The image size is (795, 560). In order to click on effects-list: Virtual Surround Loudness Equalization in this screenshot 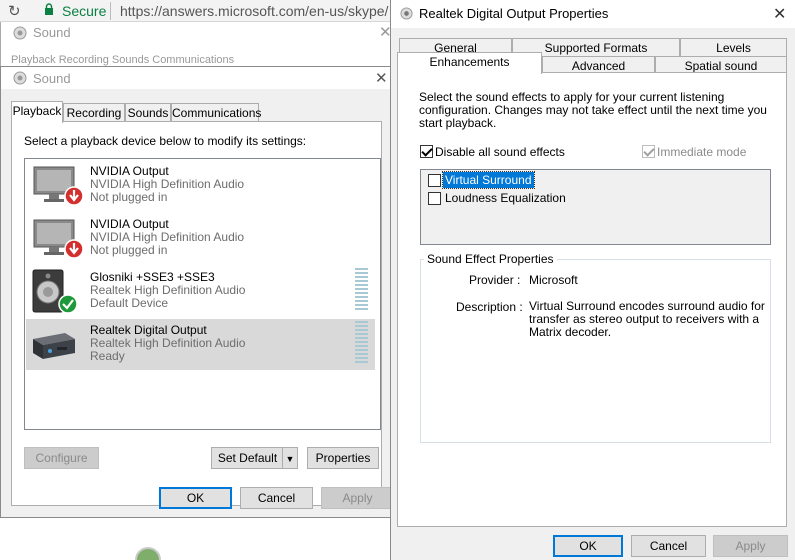, I will do `click(595, 207)`.